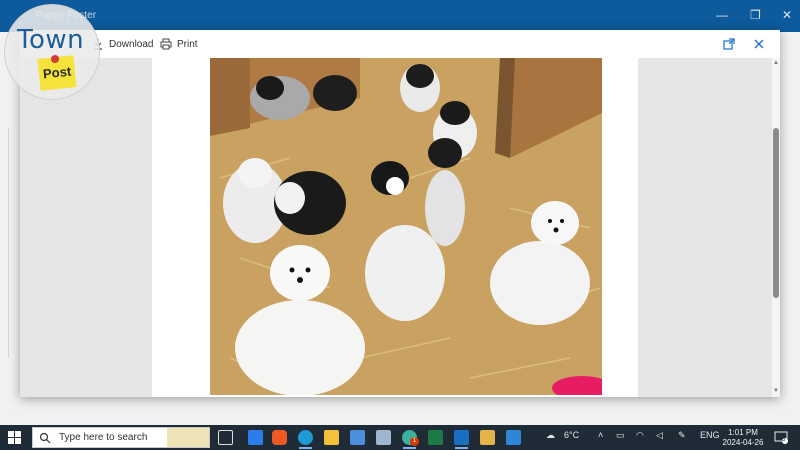 The height and width of the screenshot is (450, 800). What do you see at coordinates (103, 437) in the screenshot?
I see `search-placeholder: Type here to search` at bounding box center [103, 437].